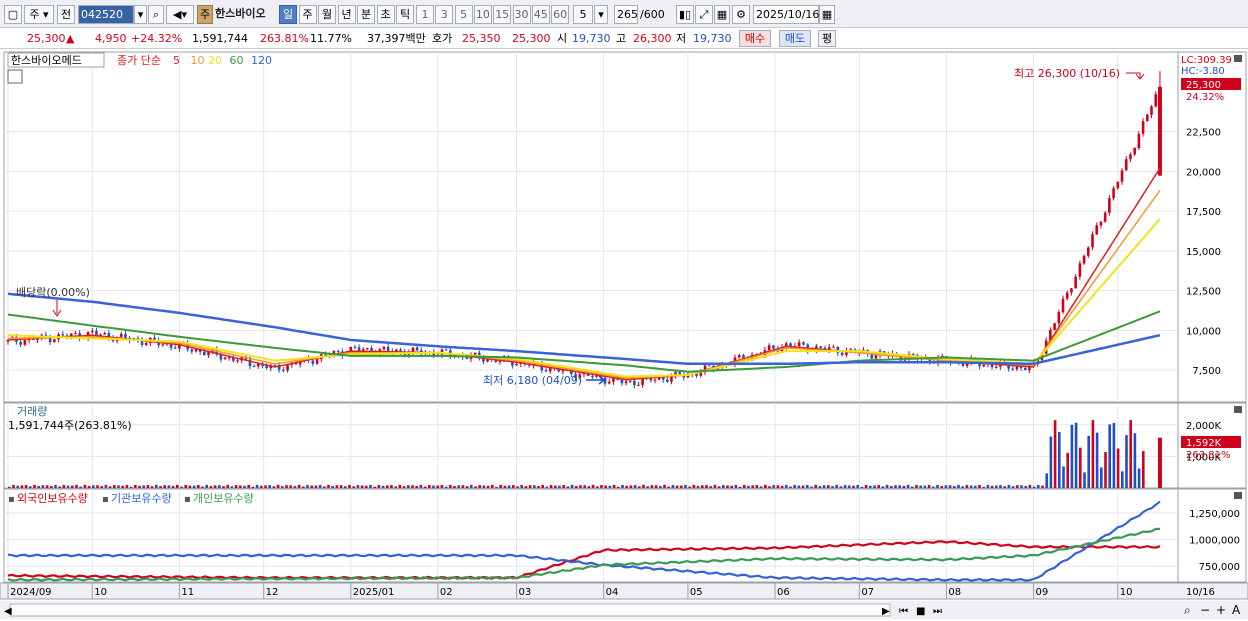  I want to click on period-tab-2: 월, so click(327, 14).